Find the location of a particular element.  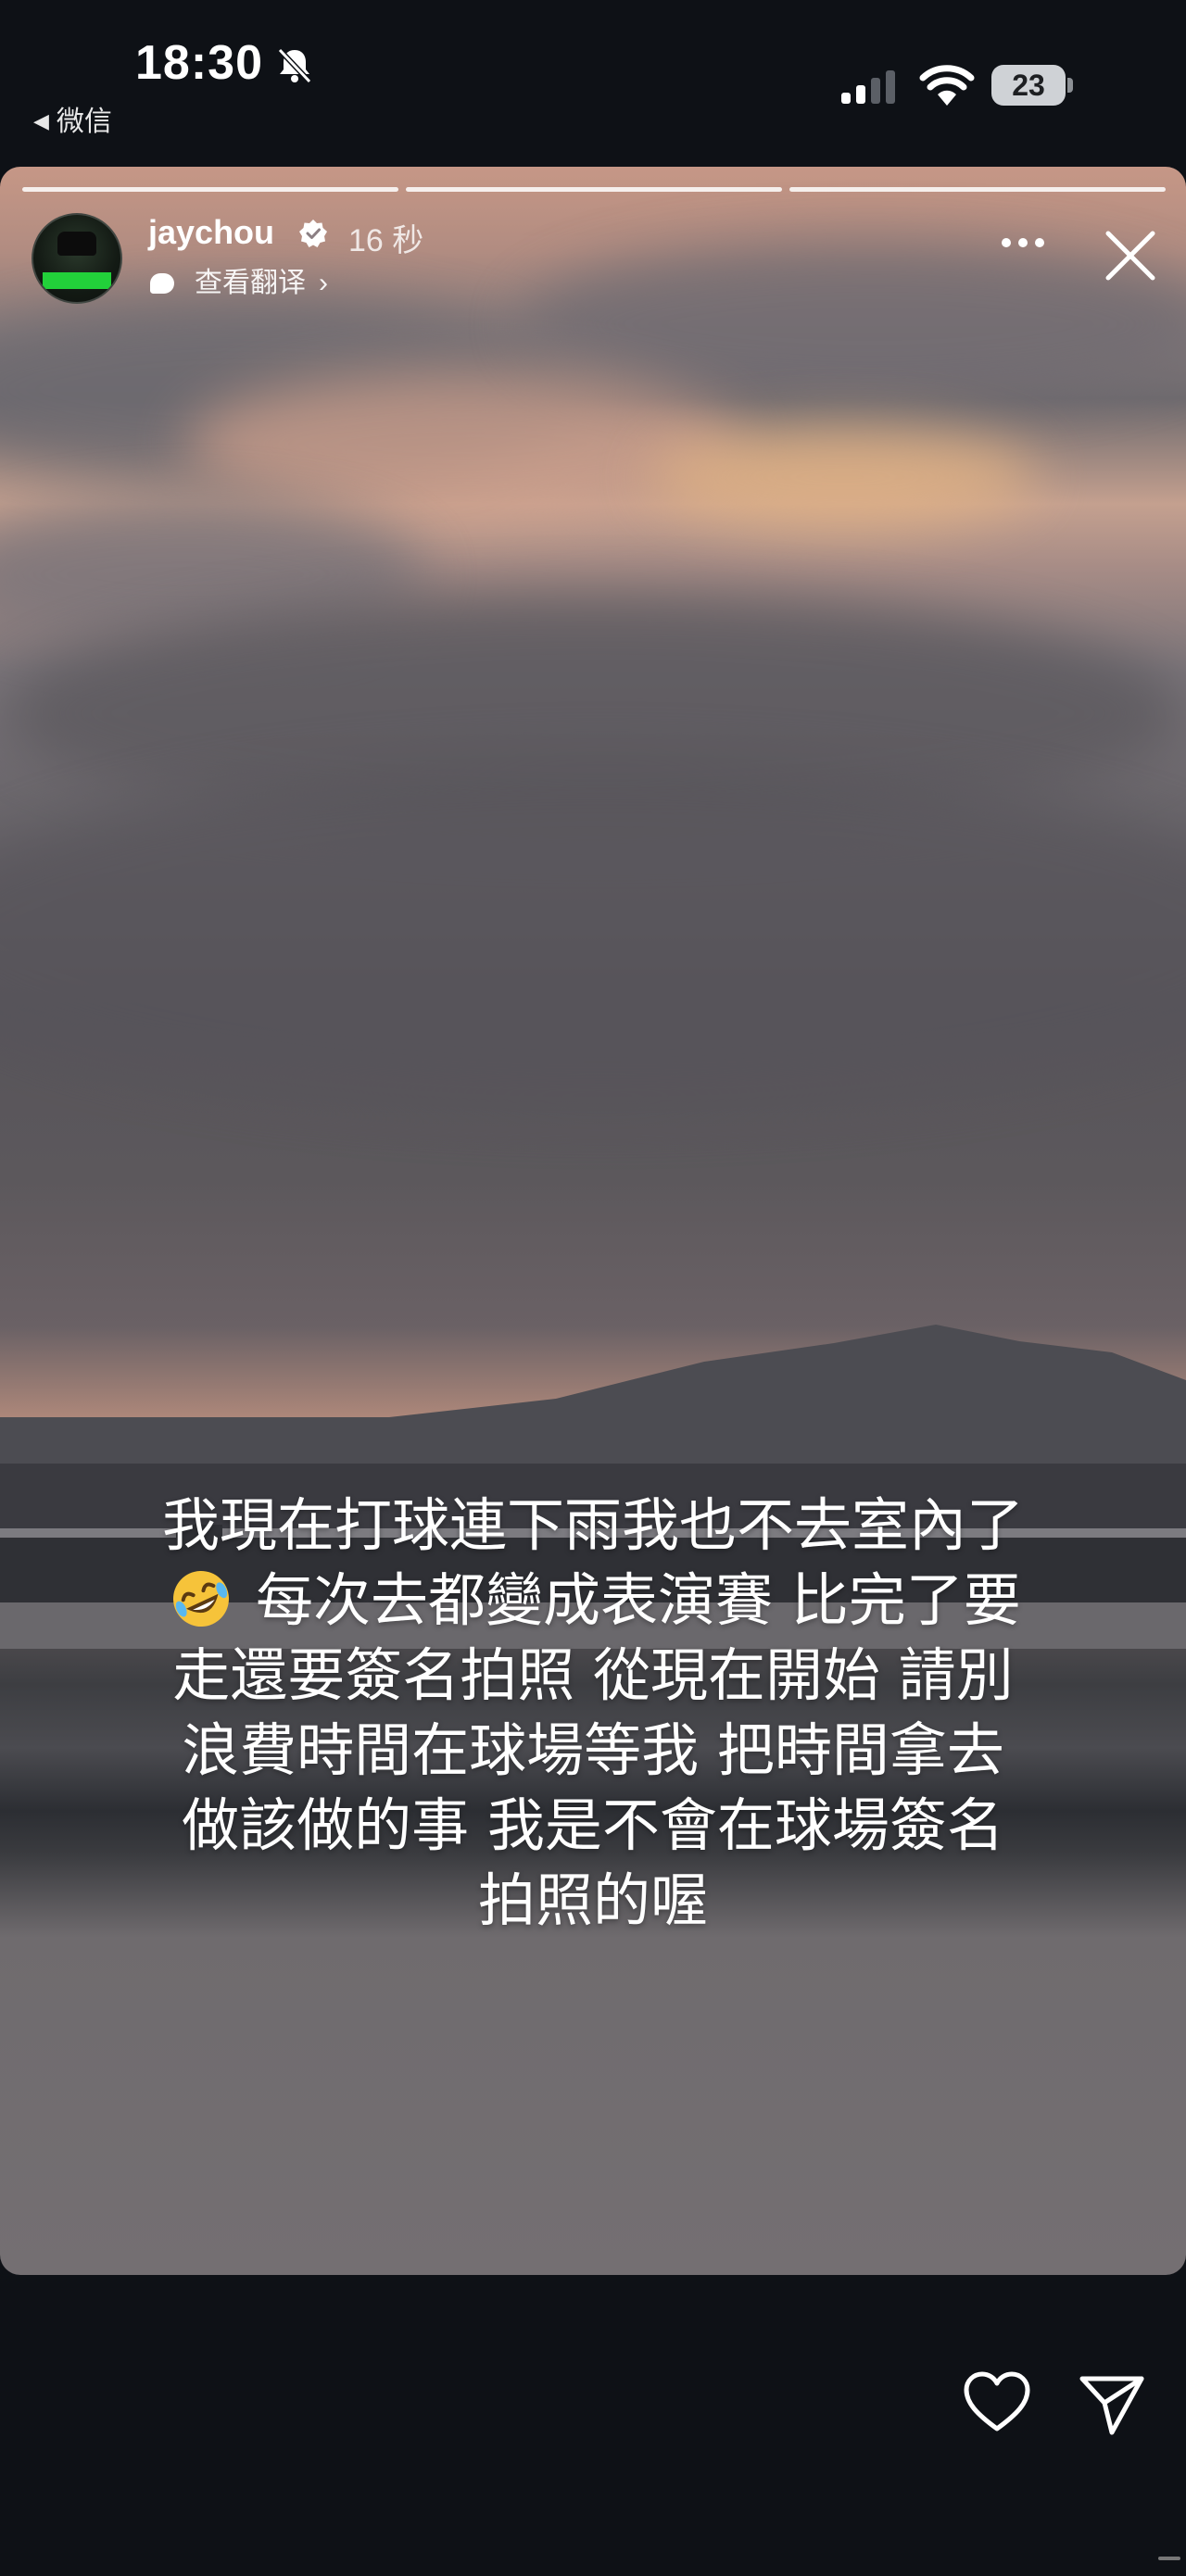

avatar-green-stripe is located at coordinates (77, 280).